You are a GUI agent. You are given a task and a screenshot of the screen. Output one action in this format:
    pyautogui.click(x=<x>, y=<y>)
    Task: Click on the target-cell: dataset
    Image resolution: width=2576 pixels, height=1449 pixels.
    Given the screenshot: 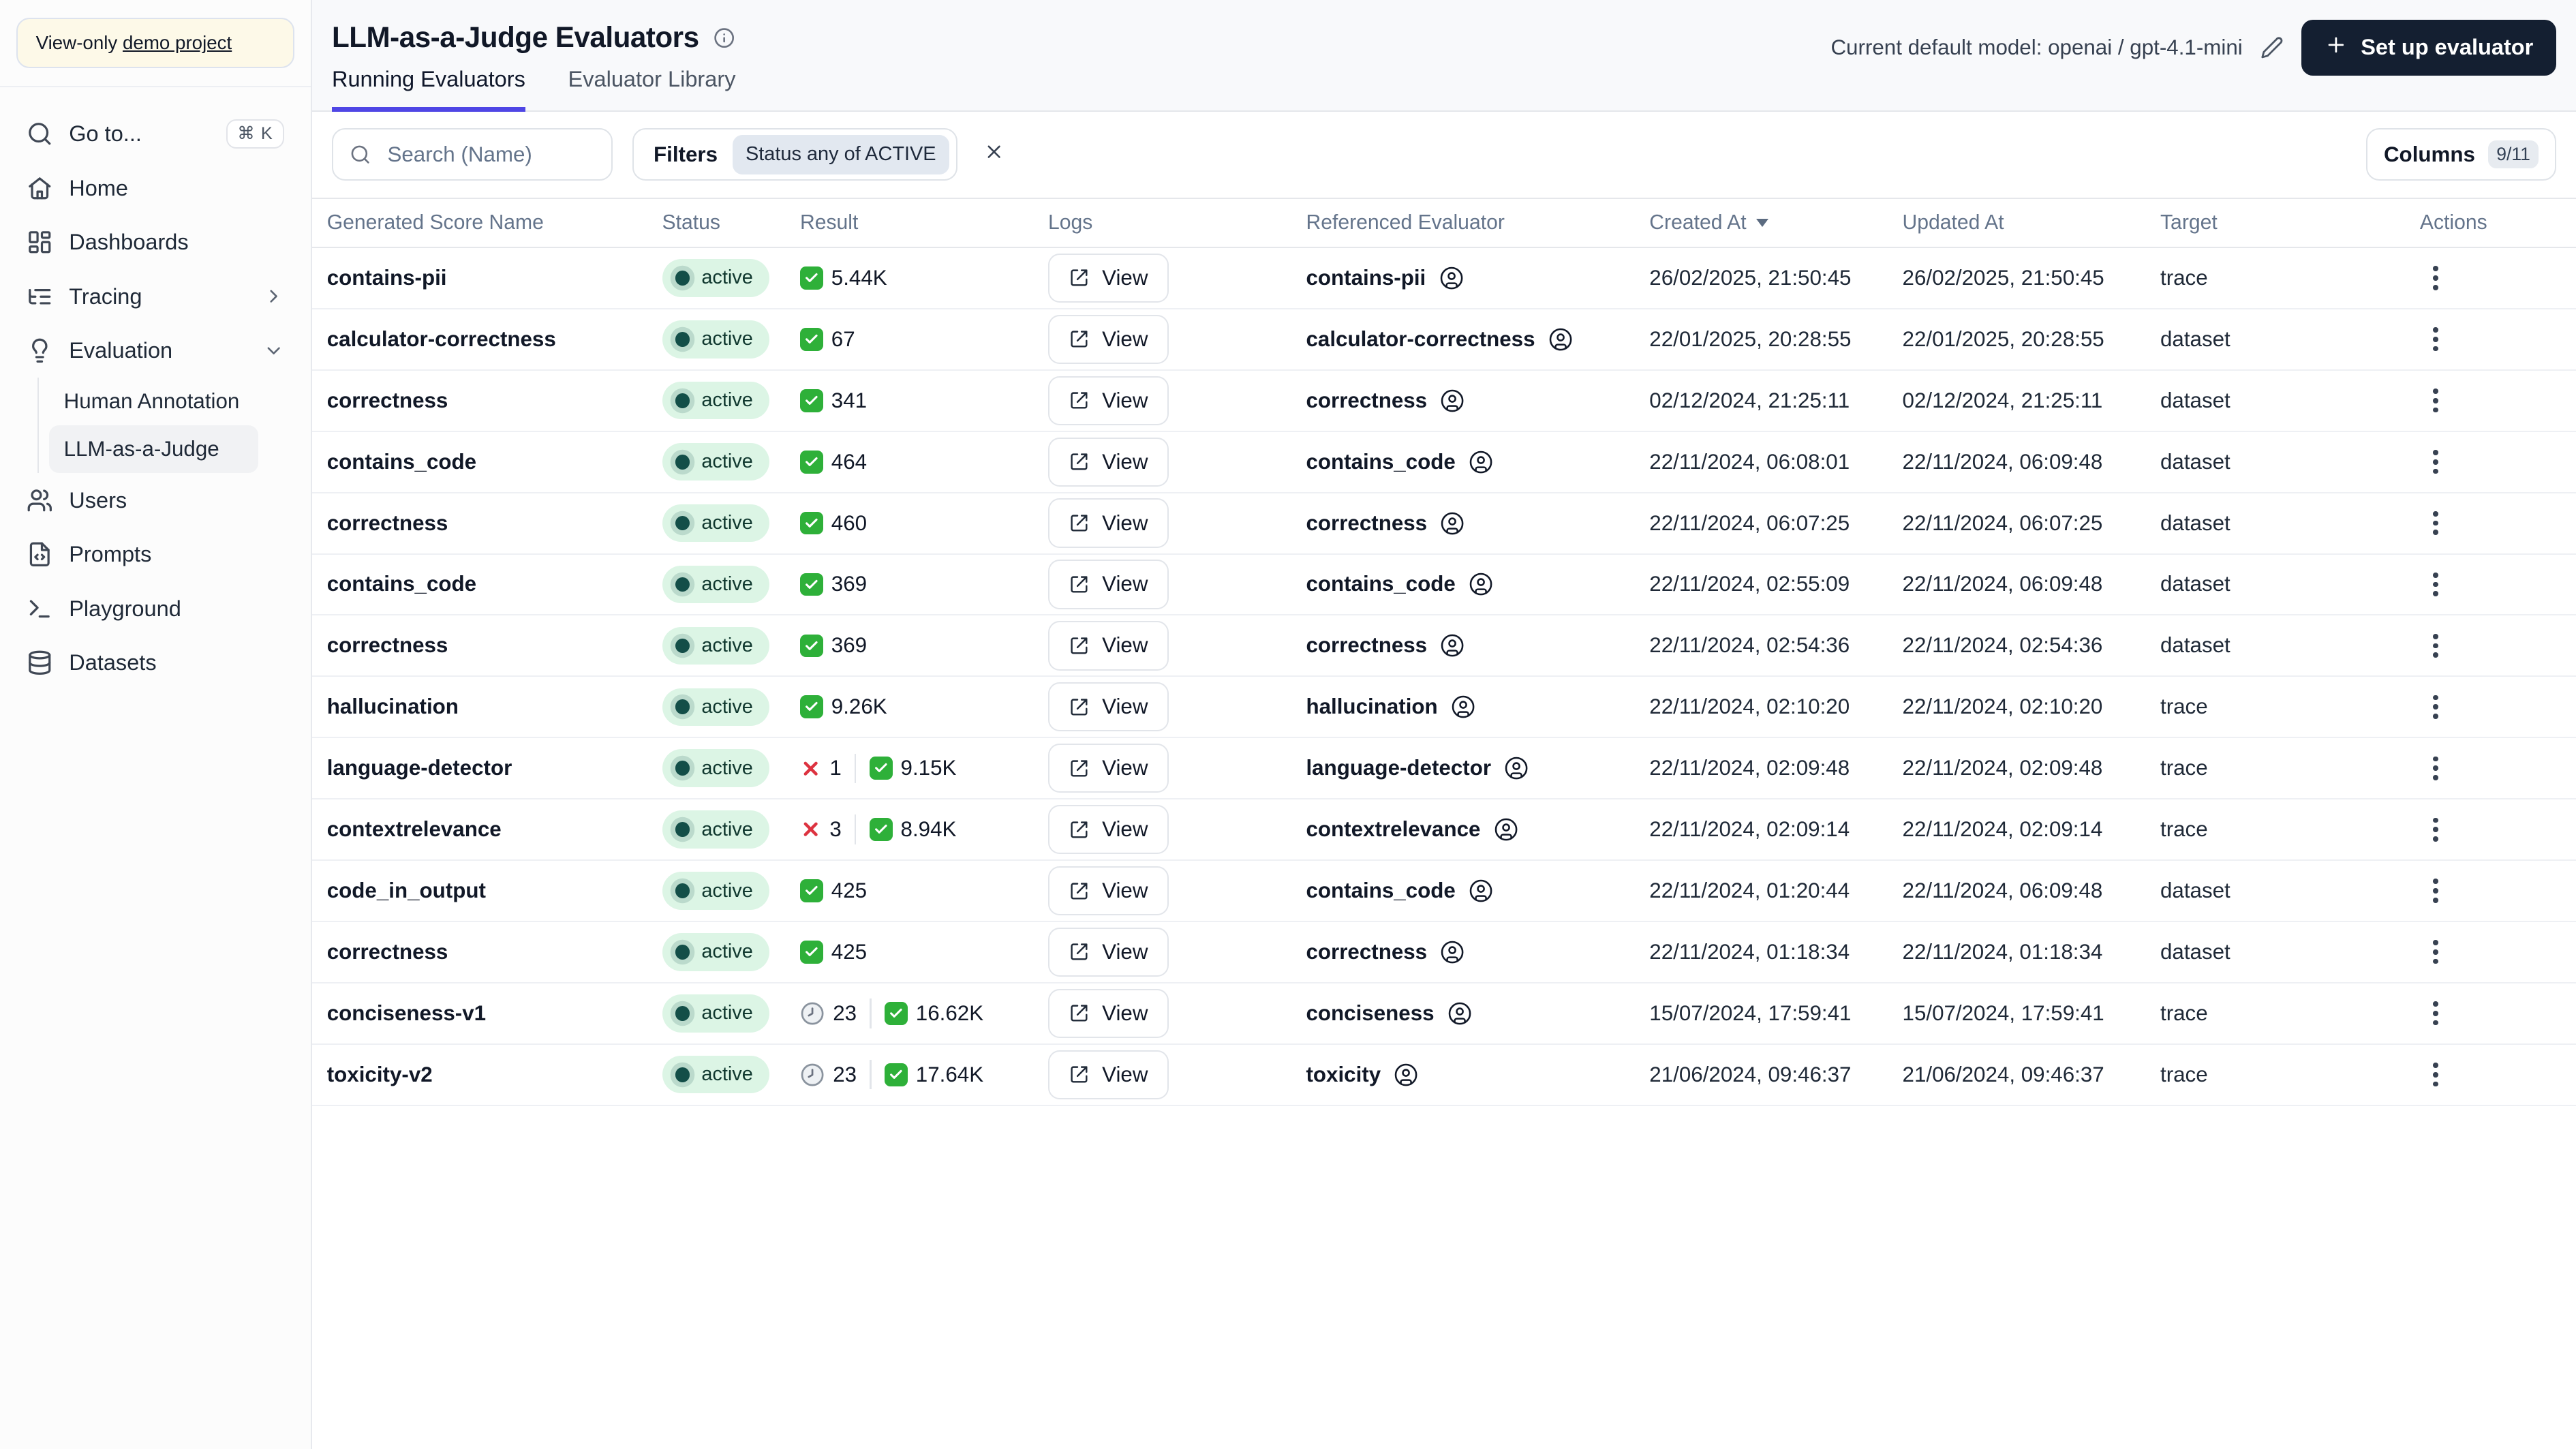 What is the action you would take?
    pyautogui.click(x=2195, y=584)
    